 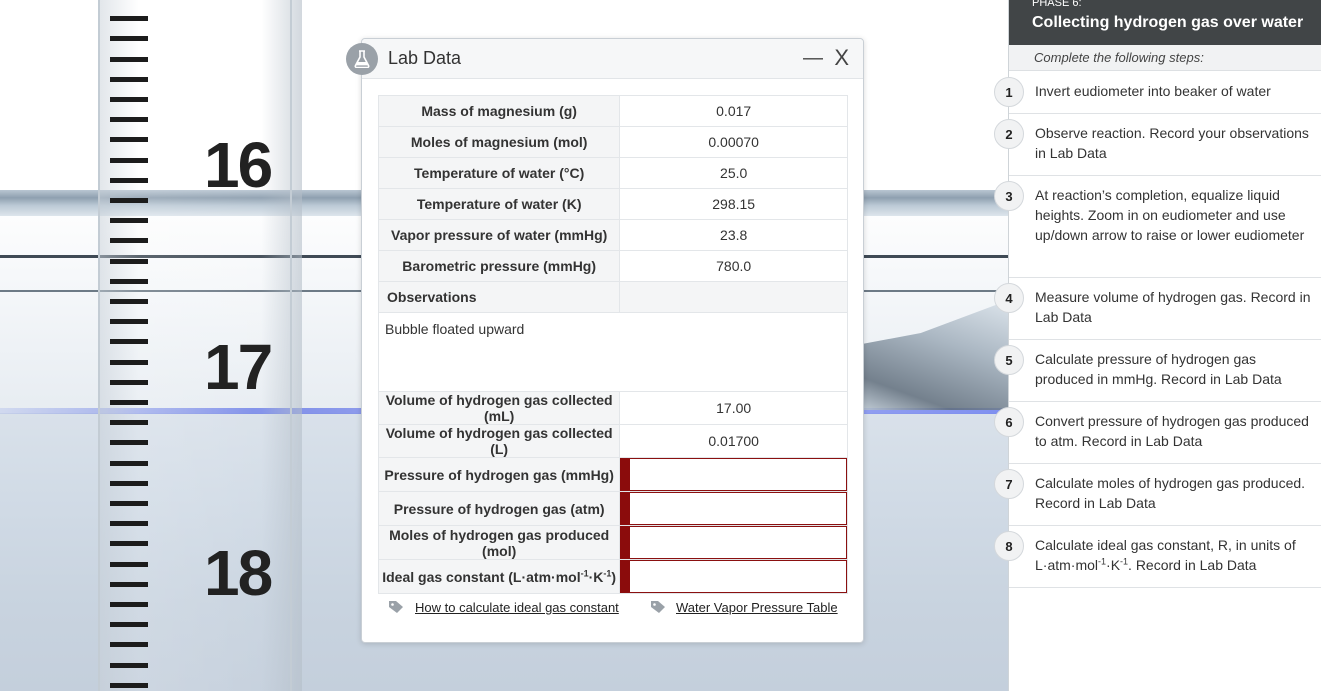 What do you see at coordinates (733, 441) in the screenshot?
I see `row-value: 0.01700` at bounding box center [733, 441].